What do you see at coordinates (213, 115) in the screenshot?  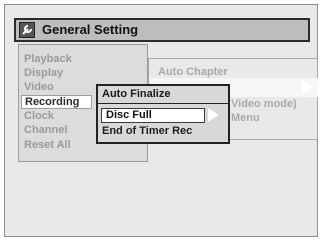 I see `triangle-right-icon` at bounding box center [213, 115].